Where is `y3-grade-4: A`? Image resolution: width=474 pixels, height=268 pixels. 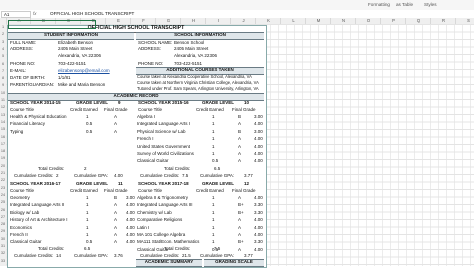
y3-grade-4: A is located at coordinates (115, 220).